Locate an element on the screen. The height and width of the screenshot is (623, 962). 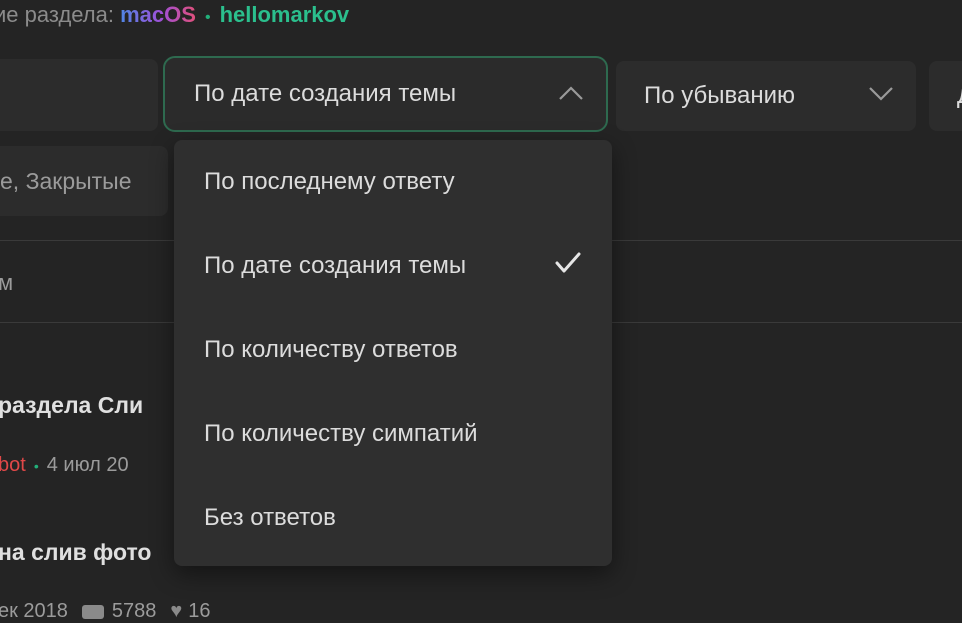
thread-likes-count: 16 is located at coordinates (199, 611).